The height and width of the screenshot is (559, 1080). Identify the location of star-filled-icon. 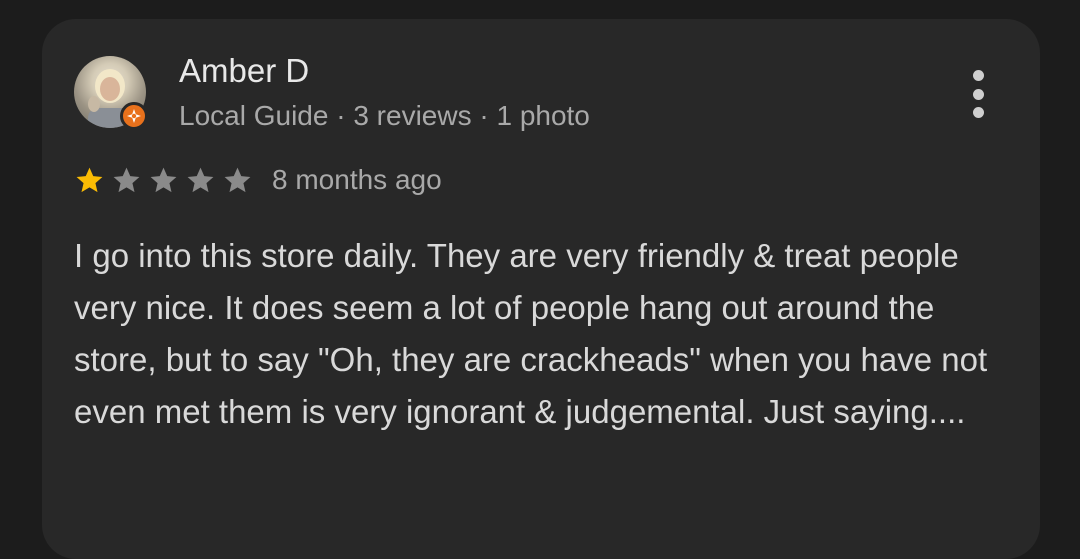
(89, 179).